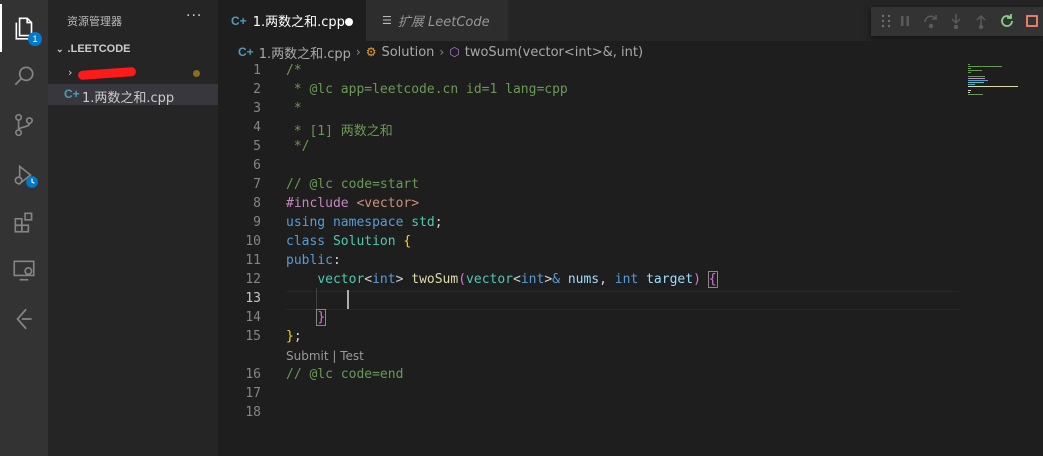 This screenshot has height=456, width=1043. Describe the element at coordinates (462, 279) in the screenshot. I see `code-token: (` at that location.